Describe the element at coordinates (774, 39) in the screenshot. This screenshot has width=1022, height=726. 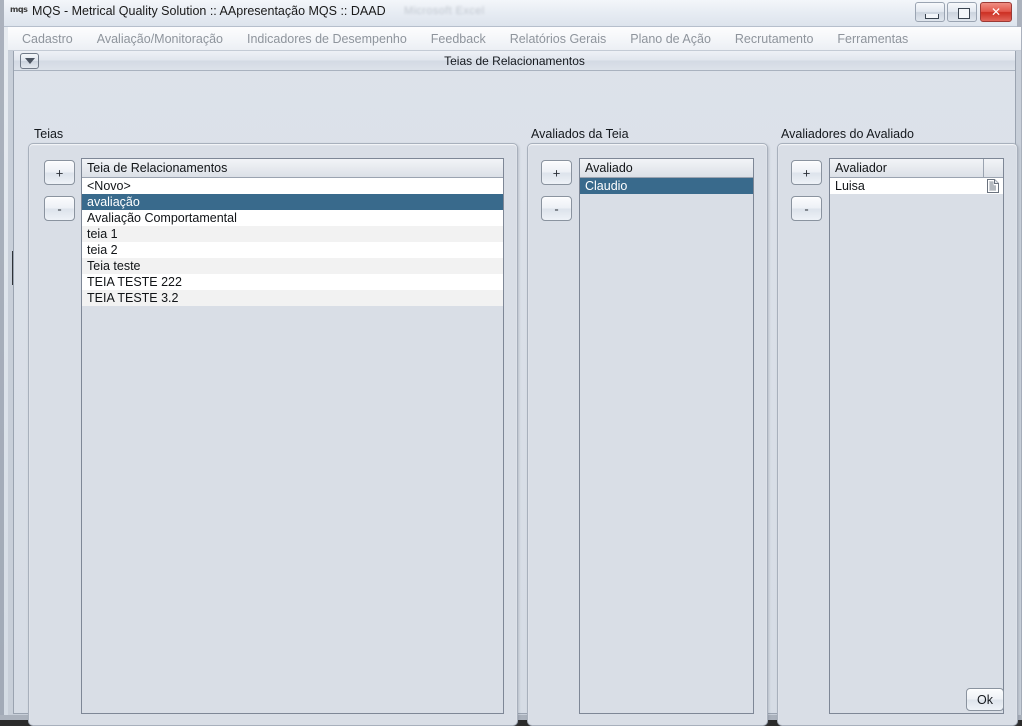
I see `menu-item-recrutamento: Recrutamento` at that location.